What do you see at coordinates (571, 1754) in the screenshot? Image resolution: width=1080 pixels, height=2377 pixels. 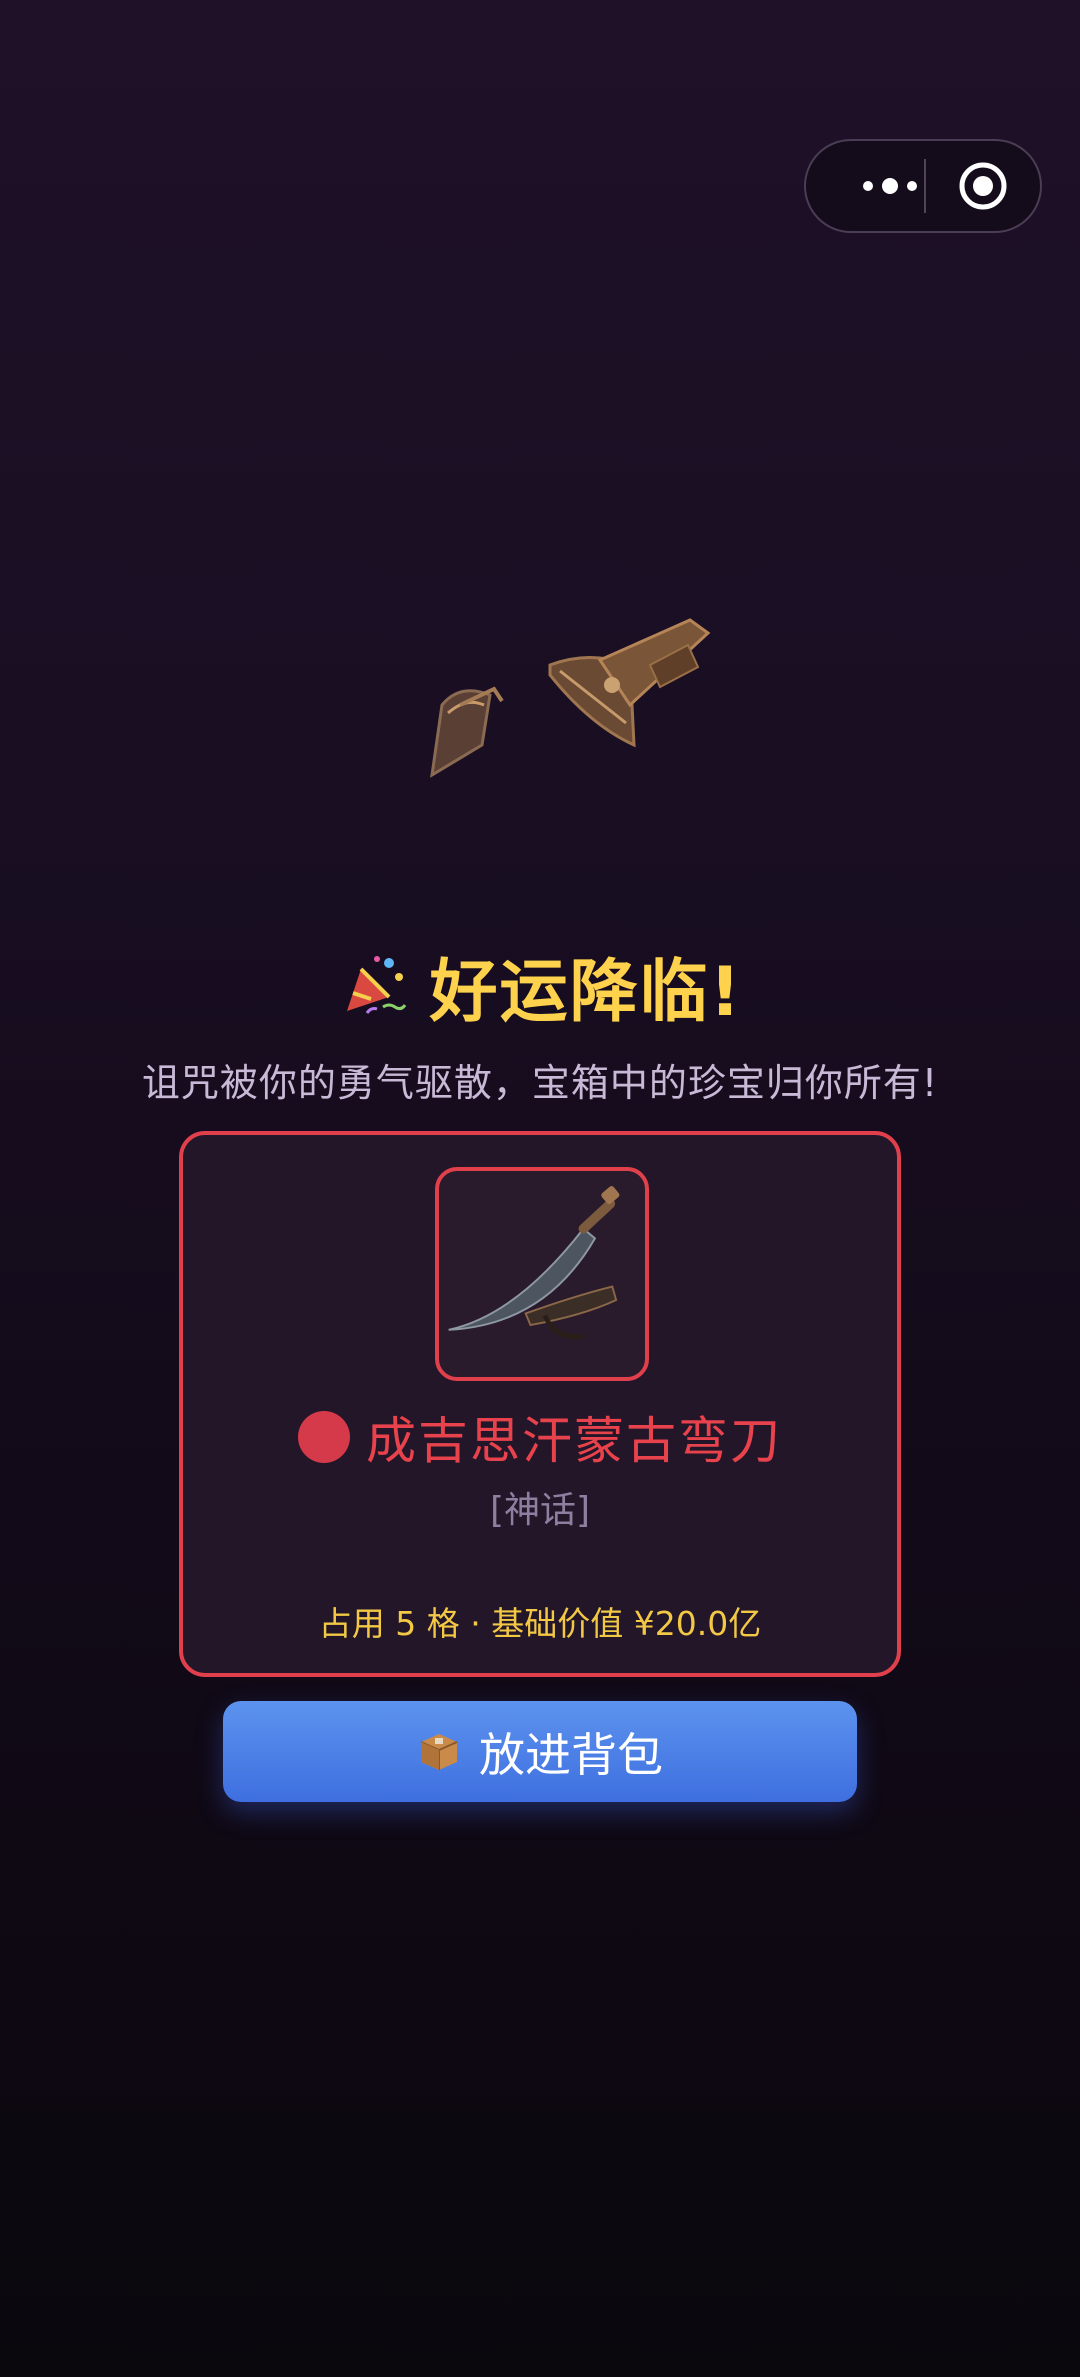 I see `put-in-bag-label: 放进背包` at bounding box center [571, 1754].